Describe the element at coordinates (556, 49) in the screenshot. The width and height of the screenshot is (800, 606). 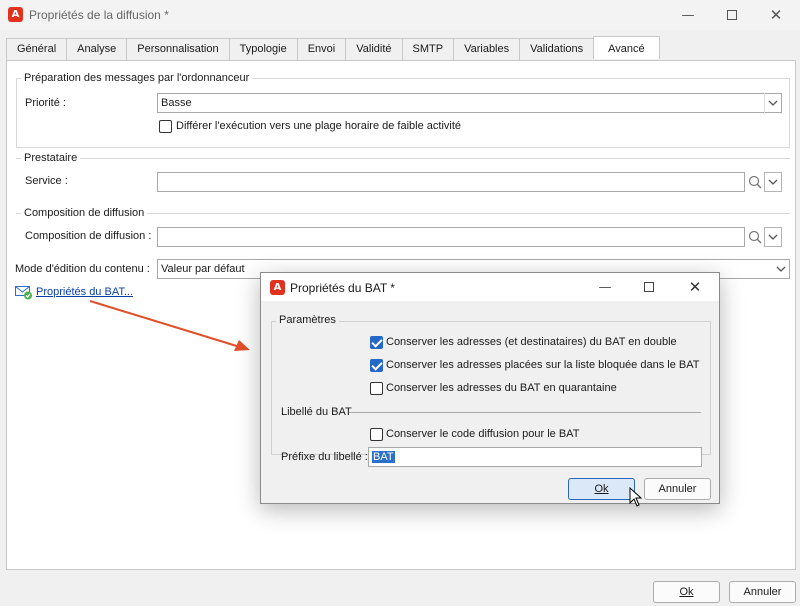
I see `tab-validations: Validations` at that location.